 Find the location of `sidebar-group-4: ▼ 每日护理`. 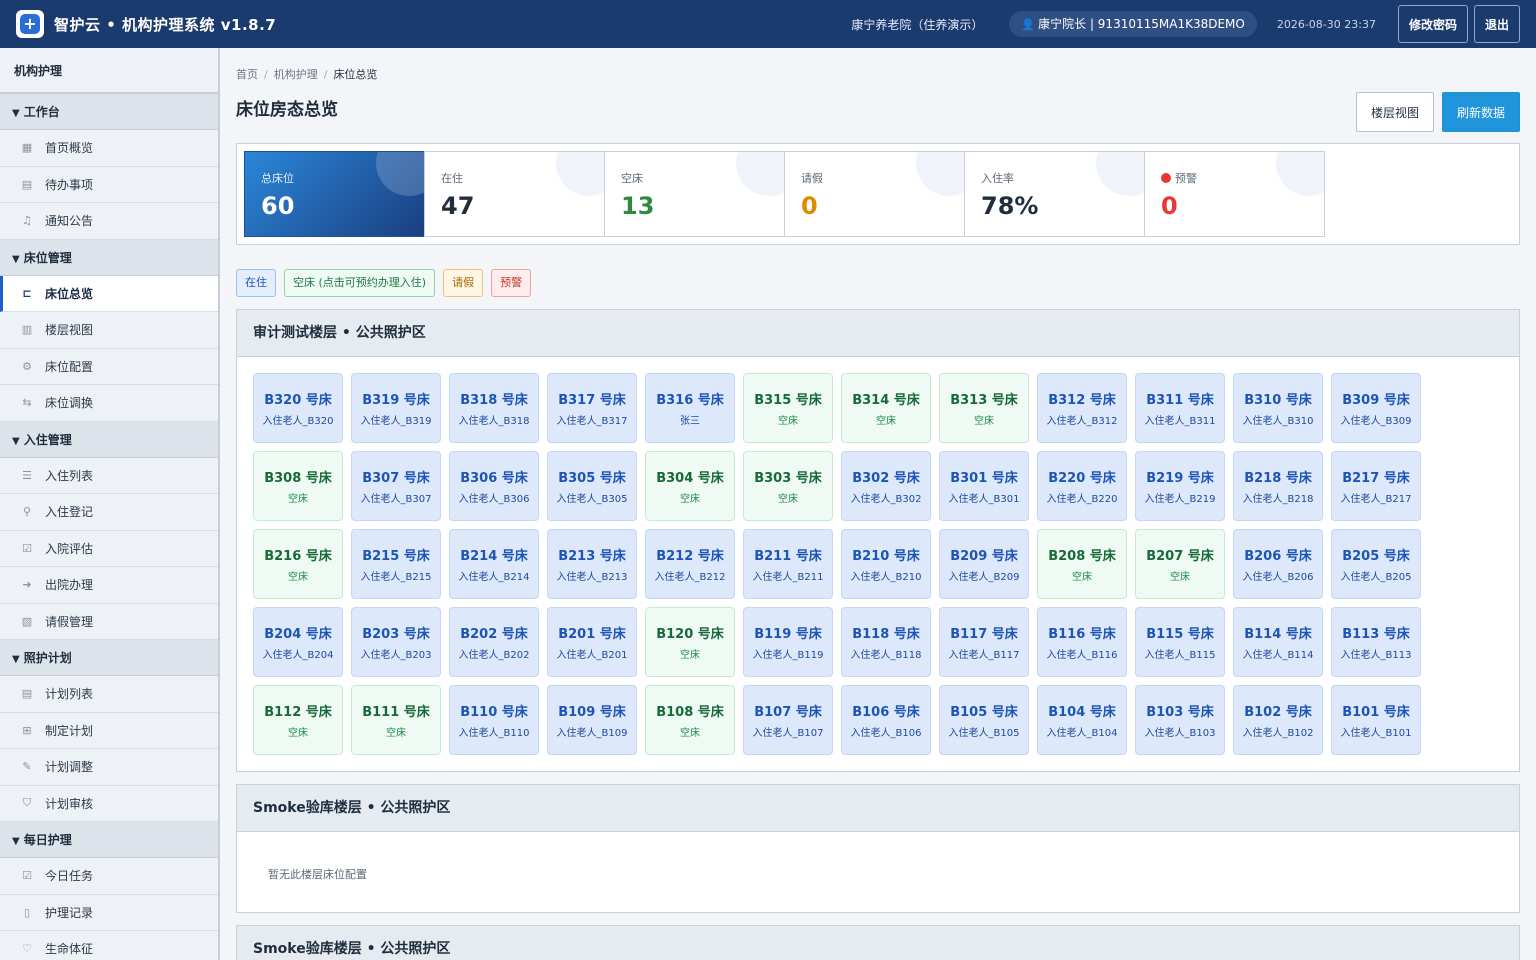

sidebar-group-4: ▼ 每日护理 is located at coordinates (109, 840).